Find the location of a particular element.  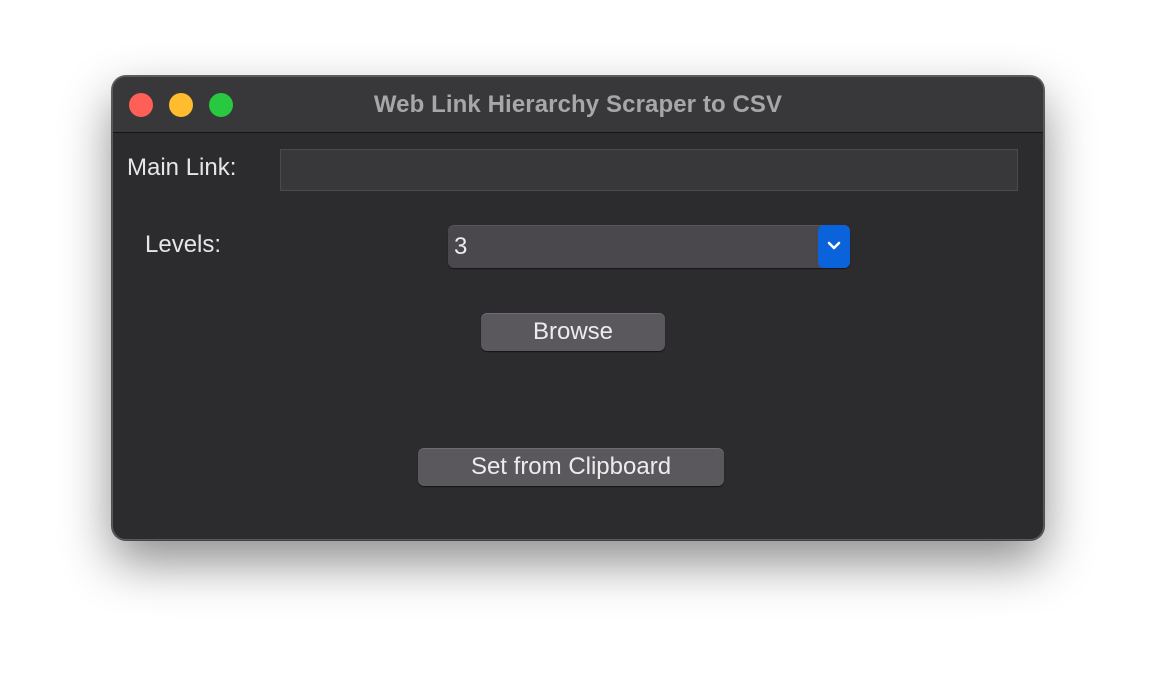

title-bar: Web Link Hierarchy Scraper to CSV is located at coordinates (578, 105).